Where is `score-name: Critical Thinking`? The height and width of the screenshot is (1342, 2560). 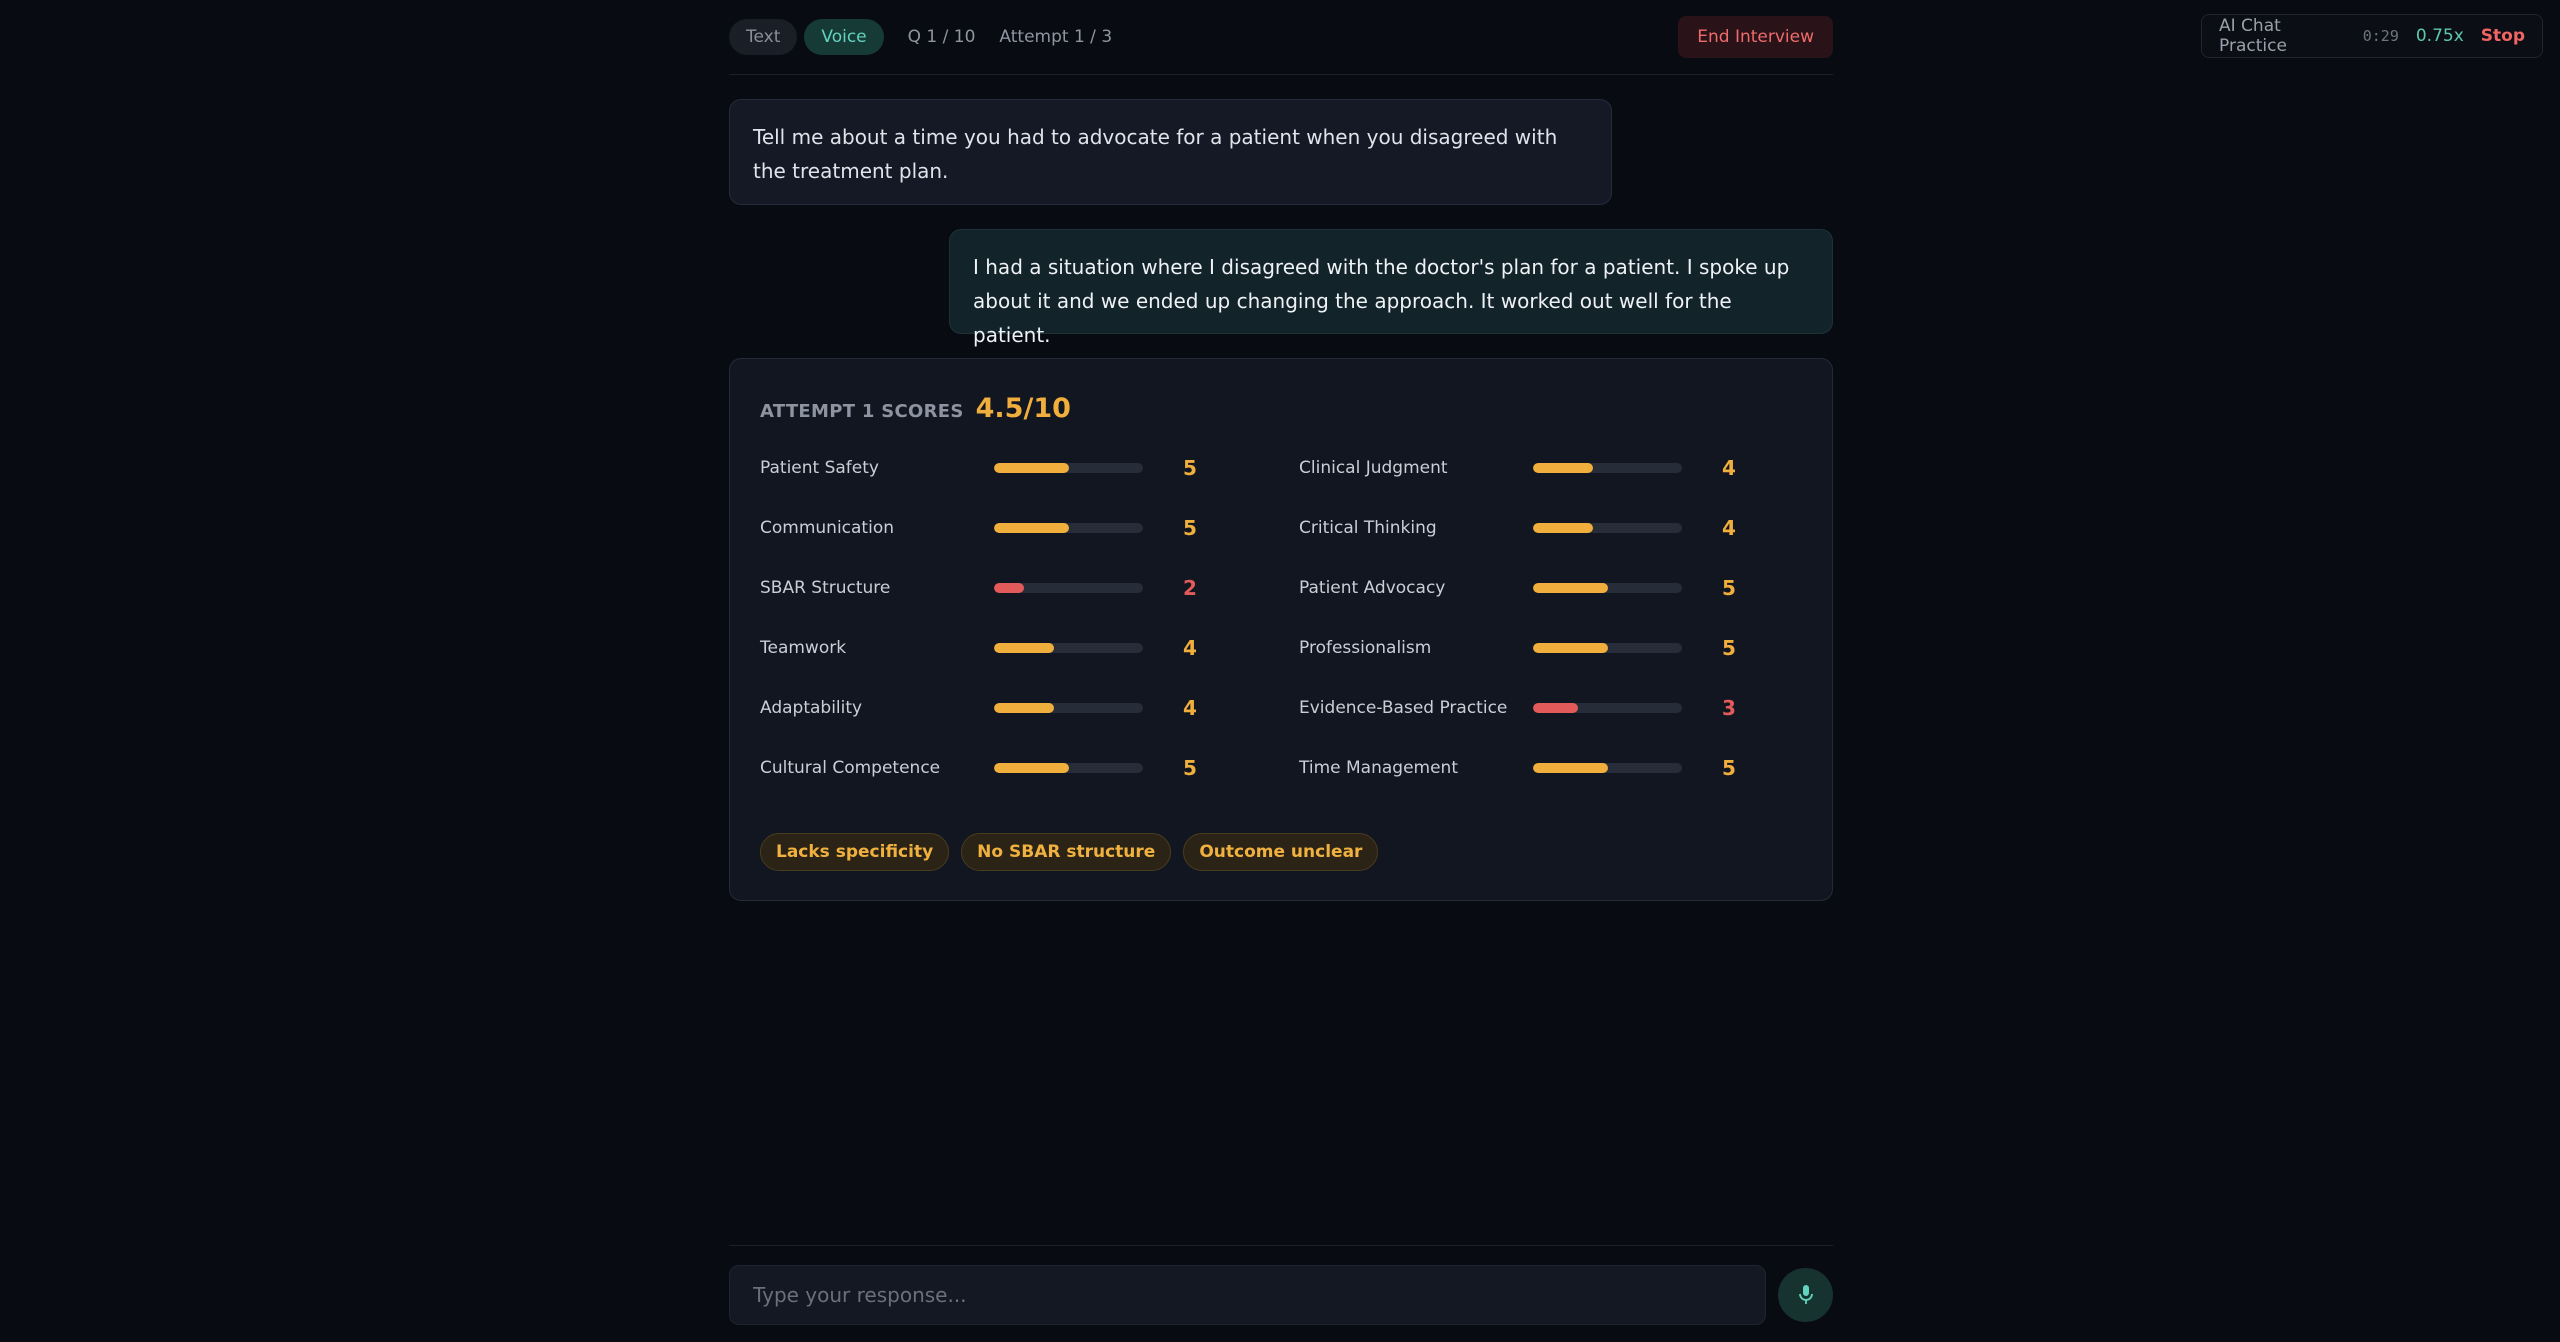 score-name: Critical Thinking is located at coordinates (1368, 528).